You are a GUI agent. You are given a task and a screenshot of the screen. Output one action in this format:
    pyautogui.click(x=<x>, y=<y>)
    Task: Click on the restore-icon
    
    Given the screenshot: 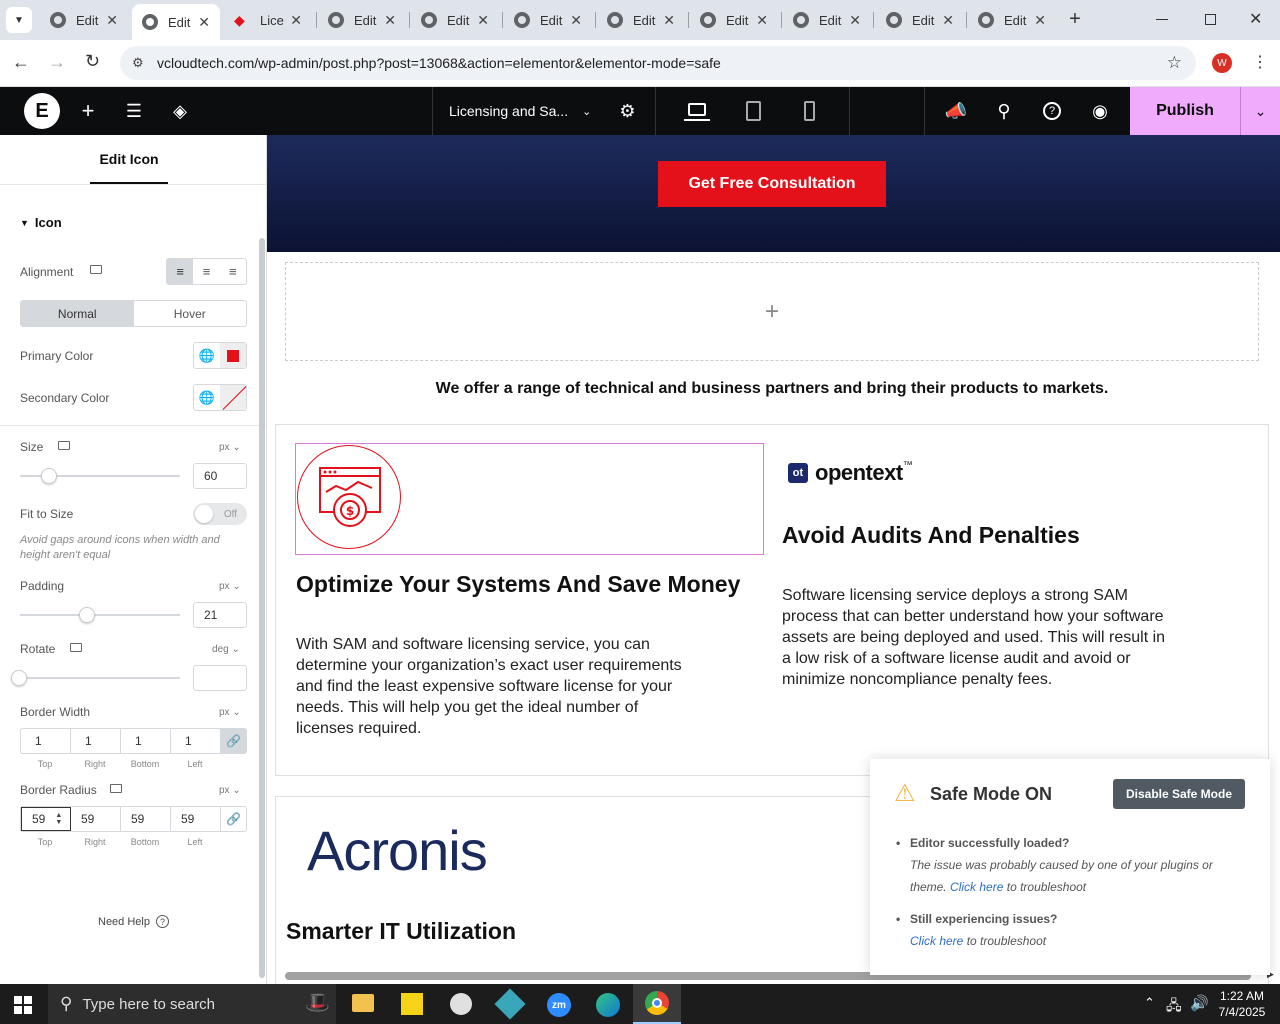 What is the action you would take?
    pyautogui.click(x=1210, y=19)
    